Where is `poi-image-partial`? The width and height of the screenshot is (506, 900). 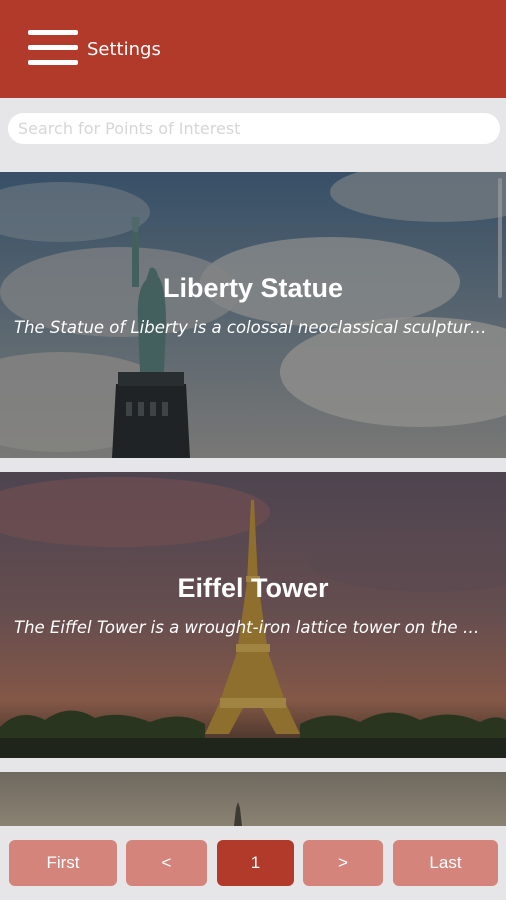 poi-image-partial is located at coordinates (253, 799).